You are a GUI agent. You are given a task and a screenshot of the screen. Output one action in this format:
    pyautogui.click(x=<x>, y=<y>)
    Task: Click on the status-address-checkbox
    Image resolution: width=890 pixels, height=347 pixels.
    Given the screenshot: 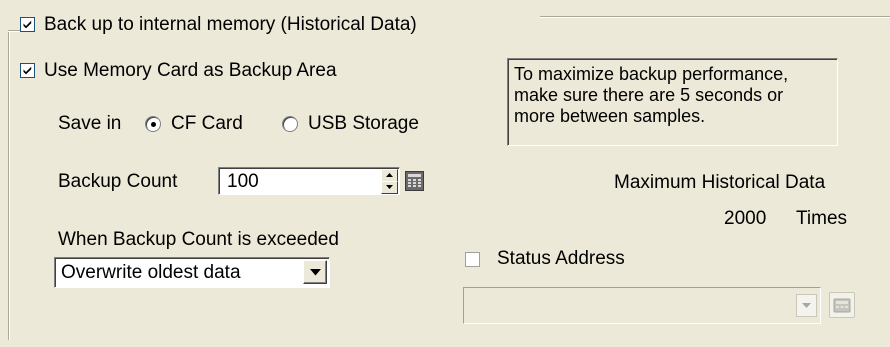 What is the action you would take?
    pyautogui.click(x=472, y=259)
    